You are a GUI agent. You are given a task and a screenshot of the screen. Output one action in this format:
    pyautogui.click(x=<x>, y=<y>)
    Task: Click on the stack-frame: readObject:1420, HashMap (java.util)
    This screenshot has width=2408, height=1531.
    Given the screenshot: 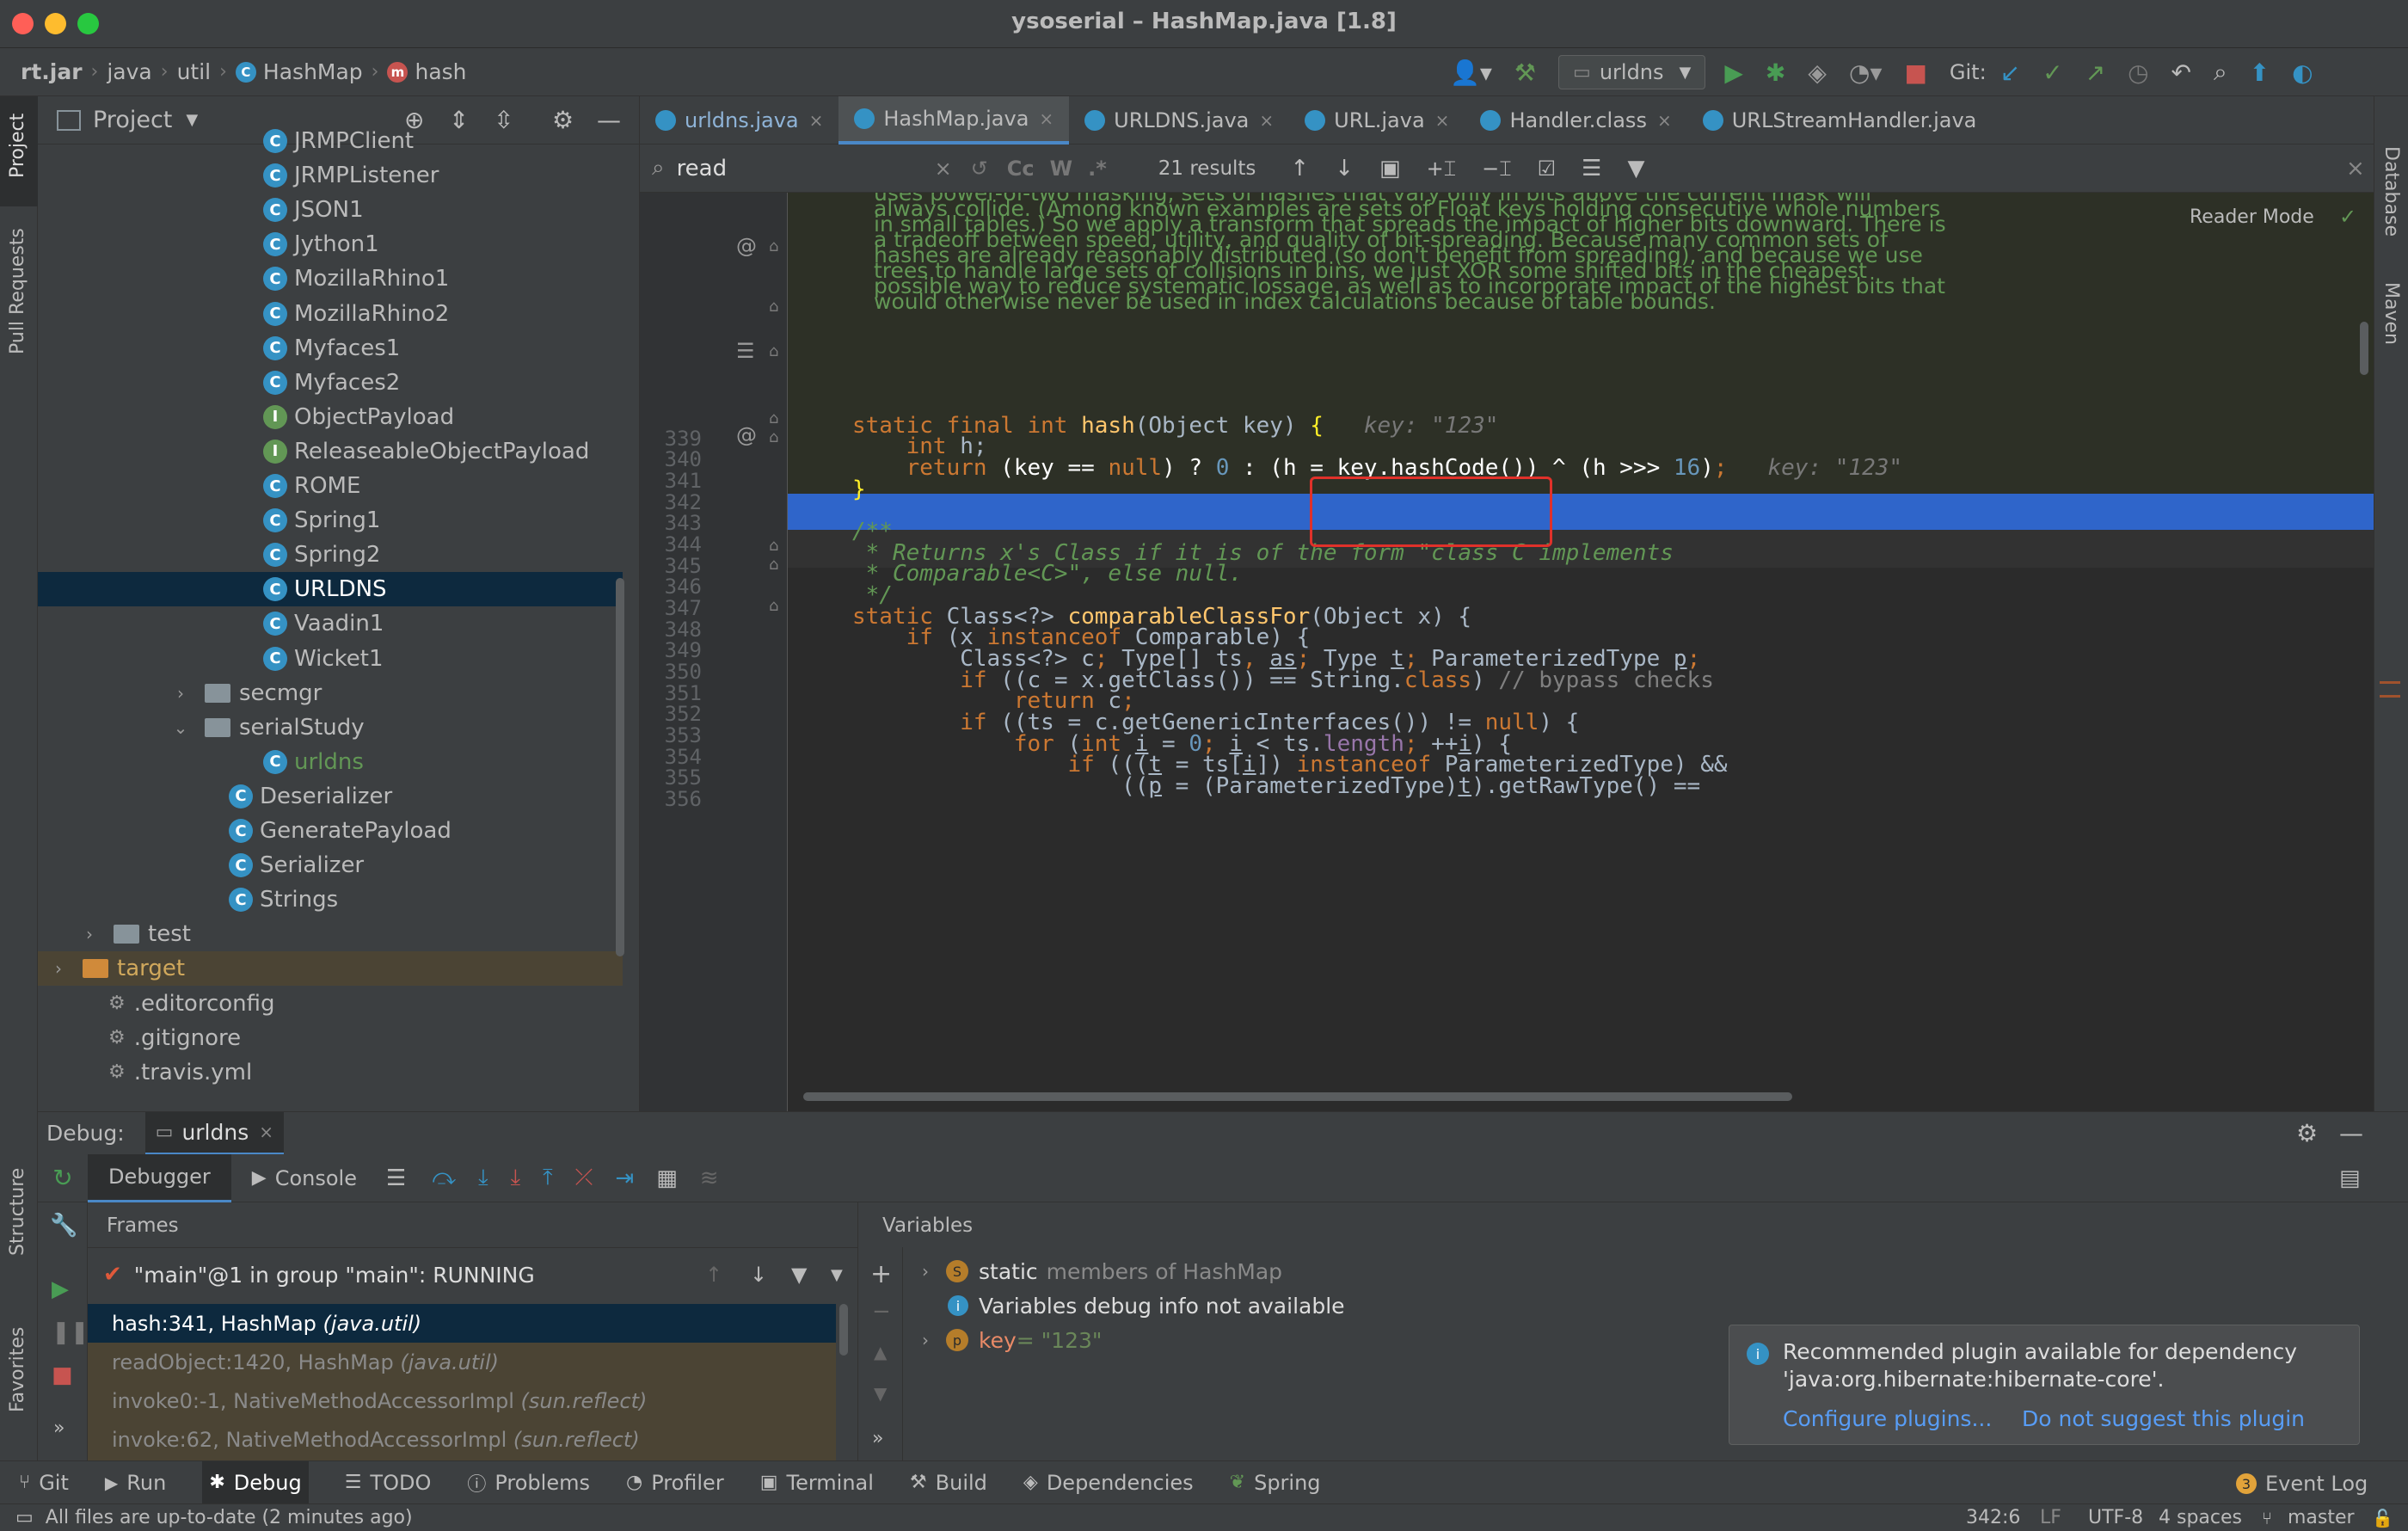 What is the action you would take?
    pyautogui.click(x=462, y=1362)
    